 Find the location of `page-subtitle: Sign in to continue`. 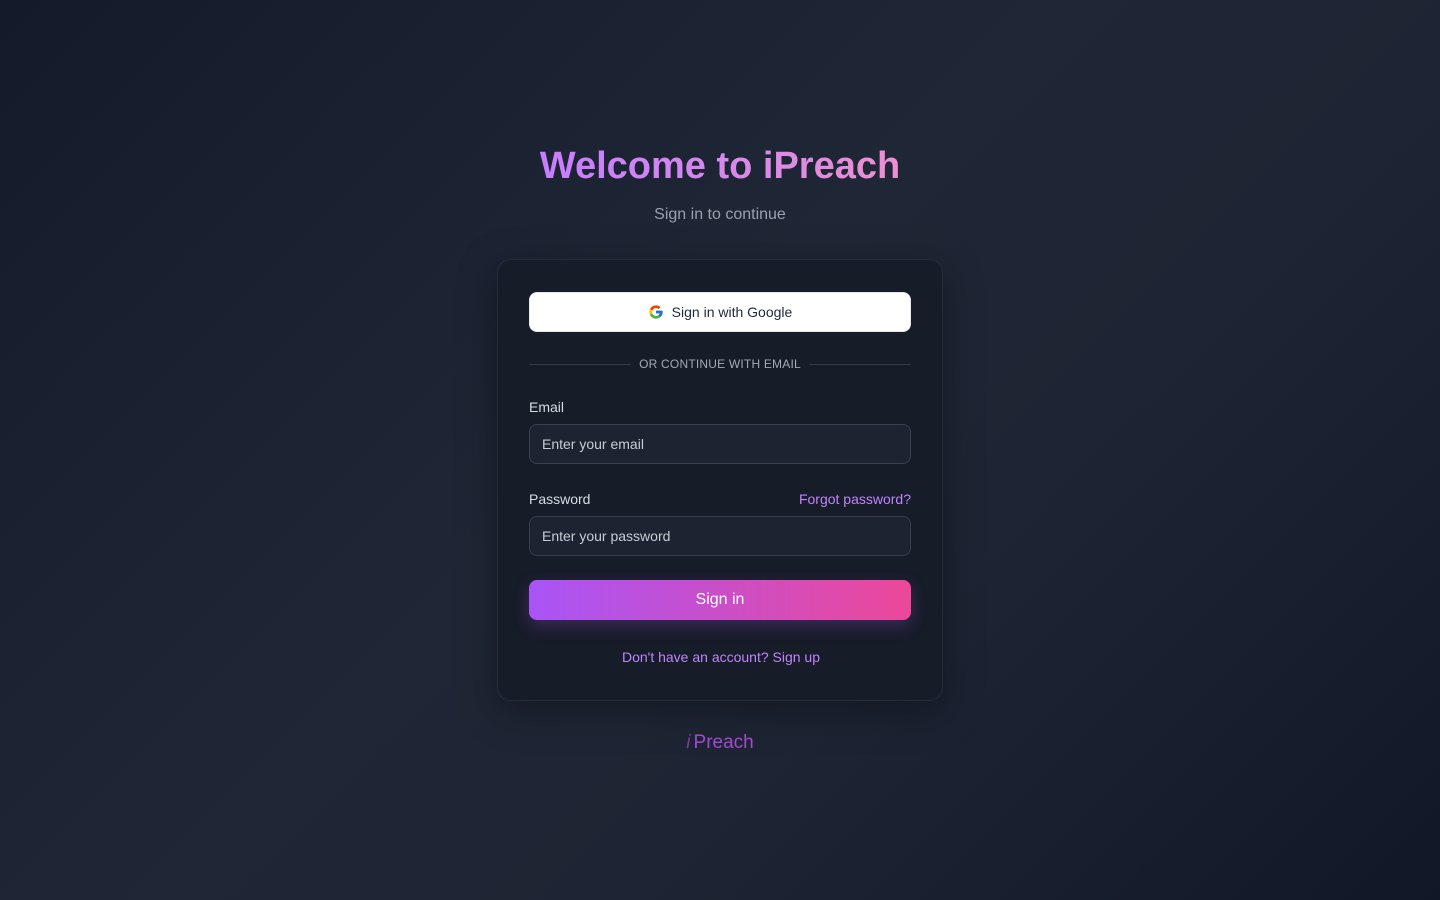

page-subtitle: Sign in to continue is located at coordinates (720, 214).